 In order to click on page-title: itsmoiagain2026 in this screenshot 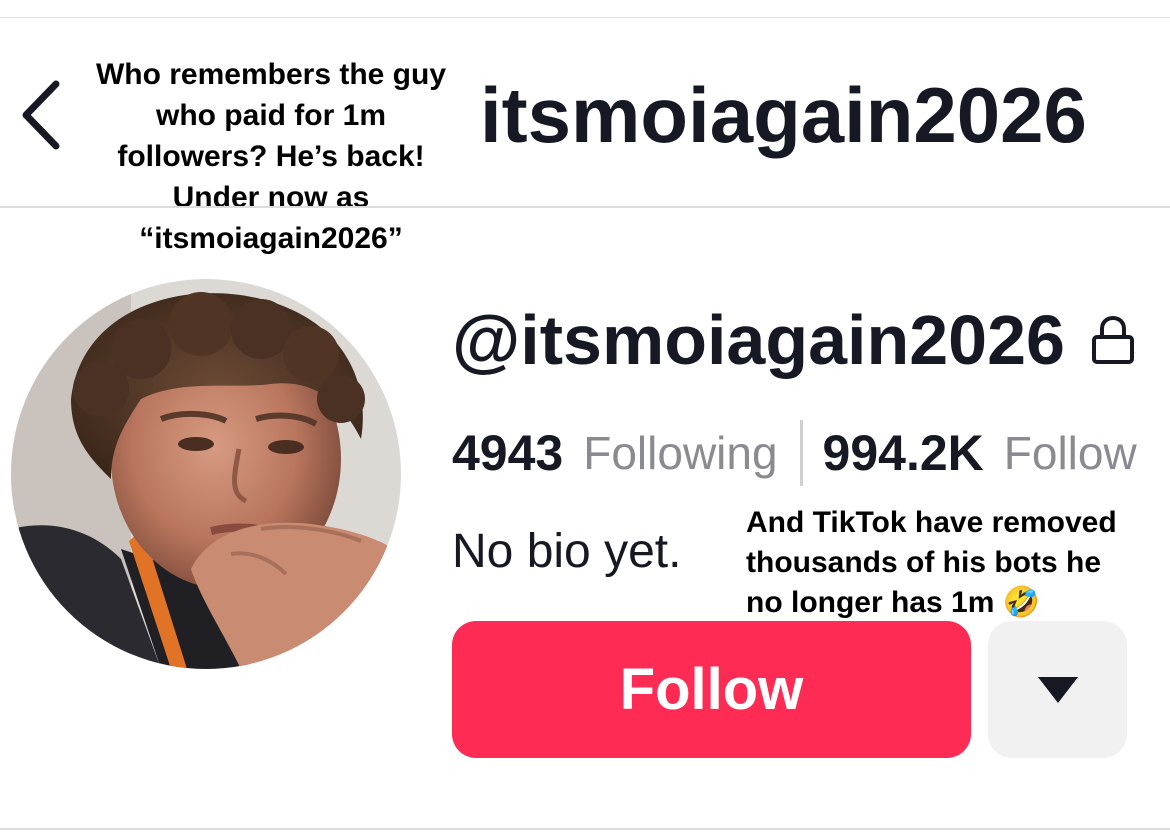, I will do `click(783, 115)`.